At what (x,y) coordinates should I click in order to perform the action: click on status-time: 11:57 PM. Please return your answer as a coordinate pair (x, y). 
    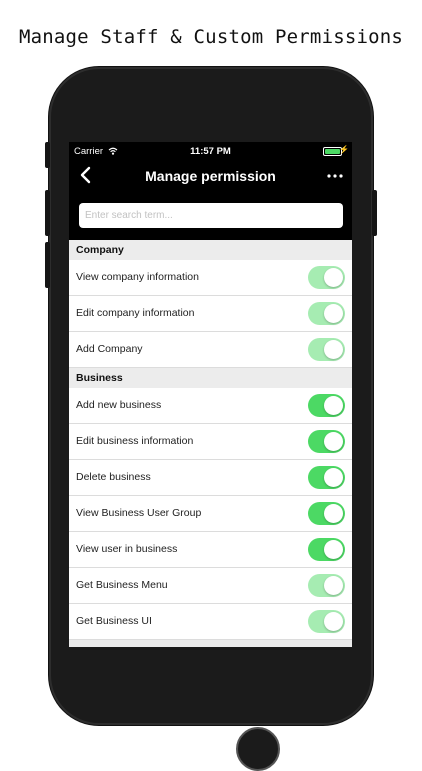
    Looking at the image, I should click on (210, 151).